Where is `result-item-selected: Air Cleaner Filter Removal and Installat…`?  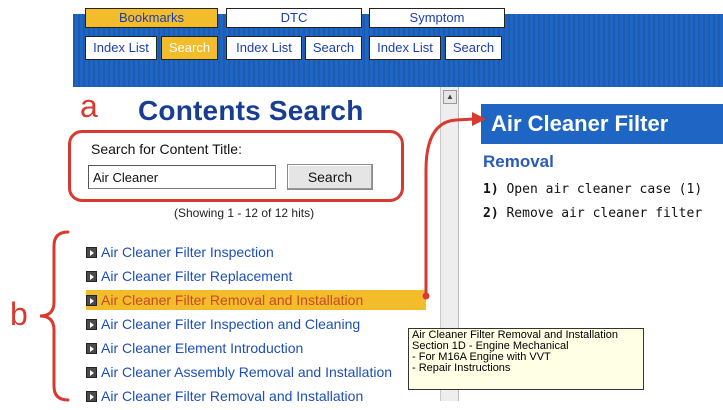 result-item-selected: Air Cleaner Filter Removal and Installat… is located at coordinates (256, 300).